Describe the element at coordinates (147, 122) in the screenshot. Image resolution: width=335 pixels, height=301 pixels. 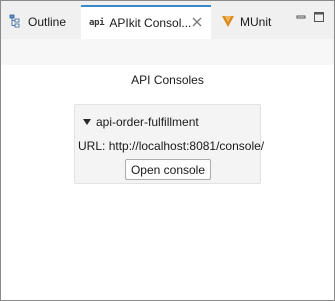
I see `api-name: api-order-fulfillment` at that location.